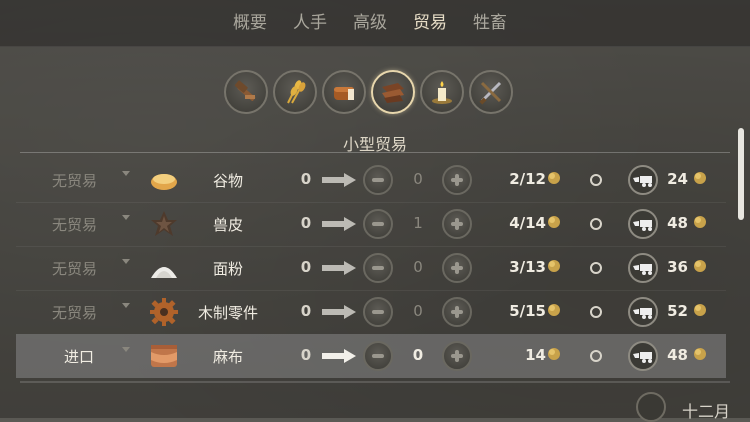 The image size is (750, 422). Describe the element at coordinates (490, 23) in the screenshot. I see `tab-livestock: 牲畜` at that location.